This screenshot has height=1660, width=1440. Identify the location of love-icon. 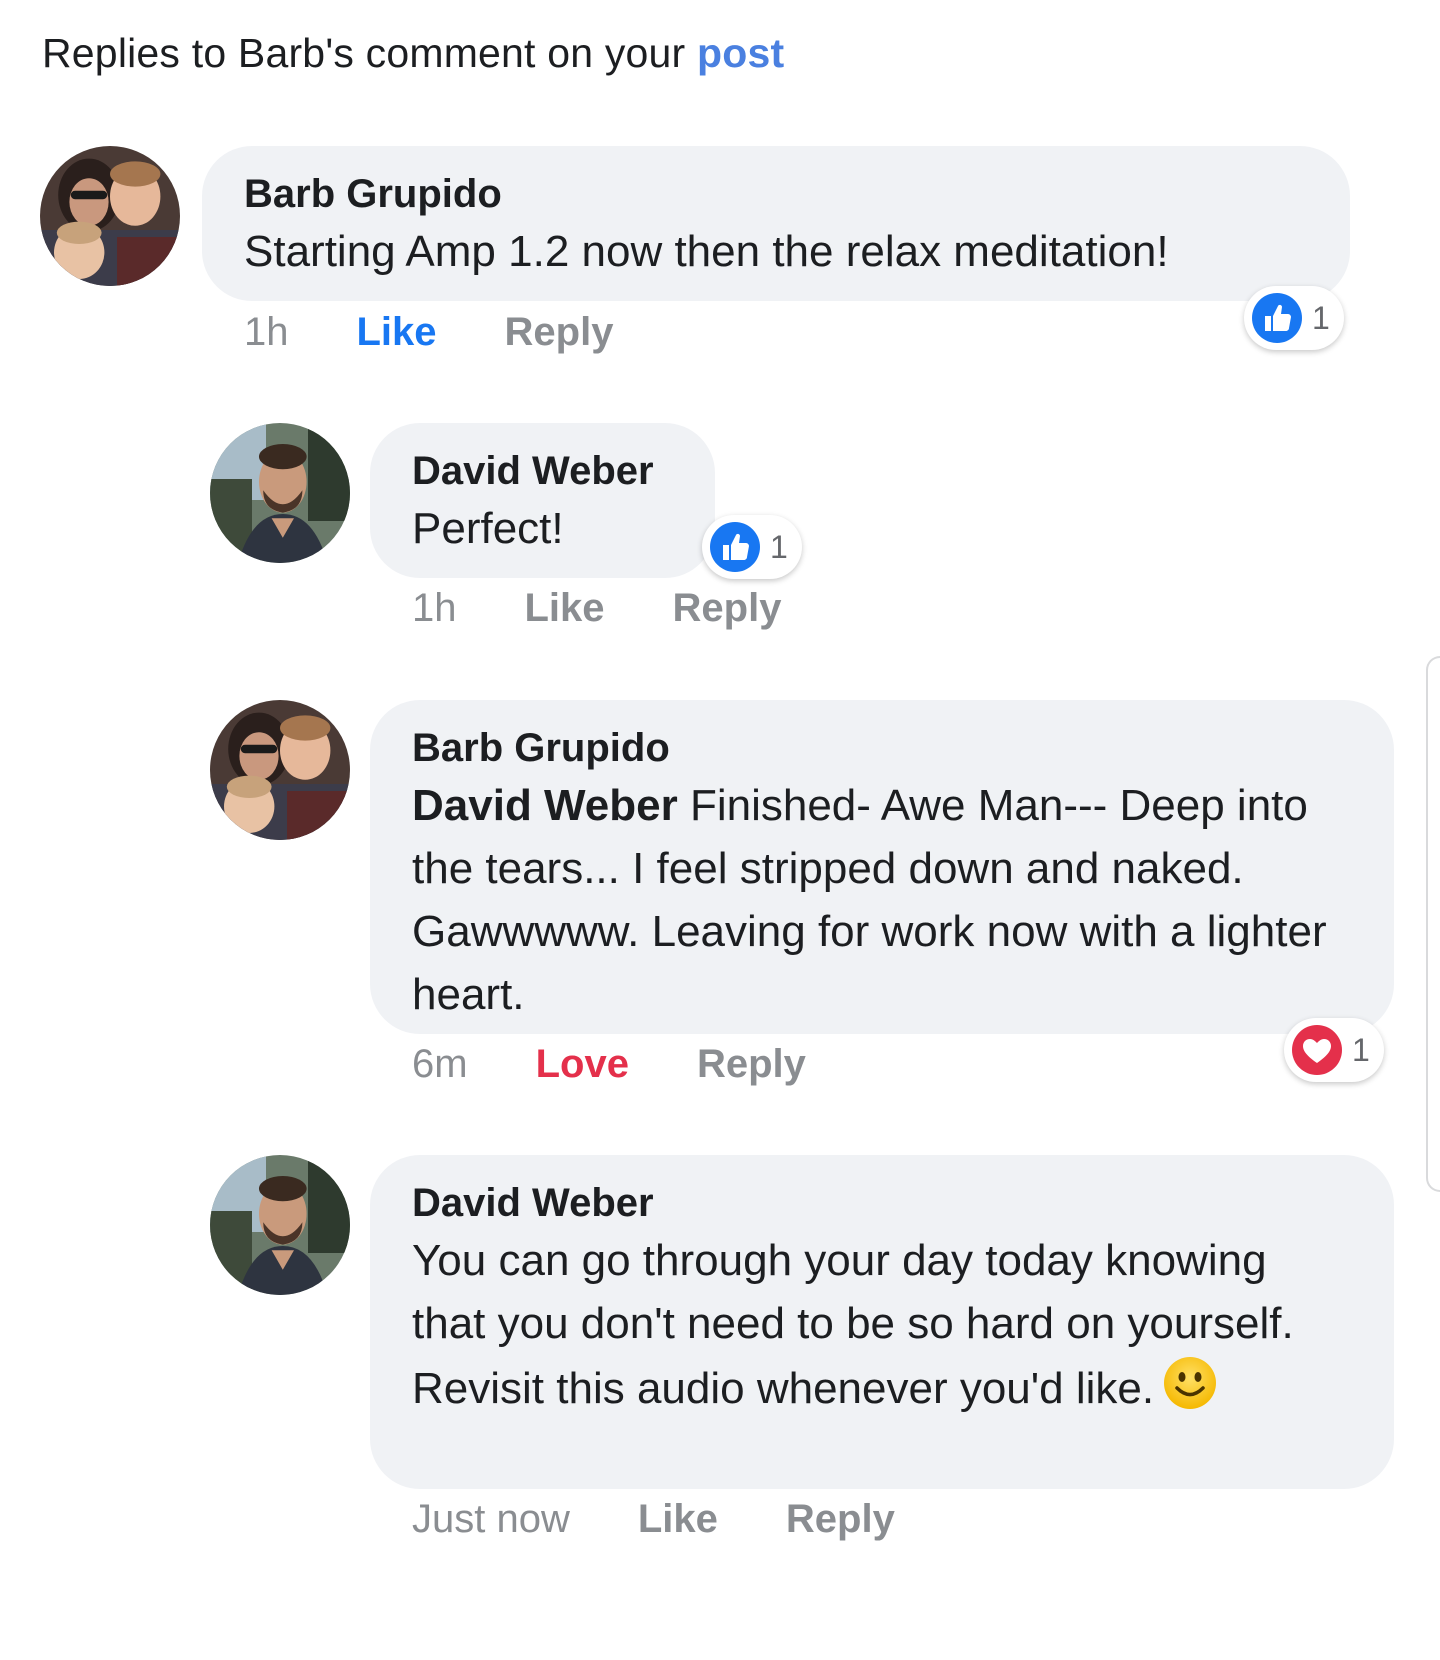
(1317, 1050).